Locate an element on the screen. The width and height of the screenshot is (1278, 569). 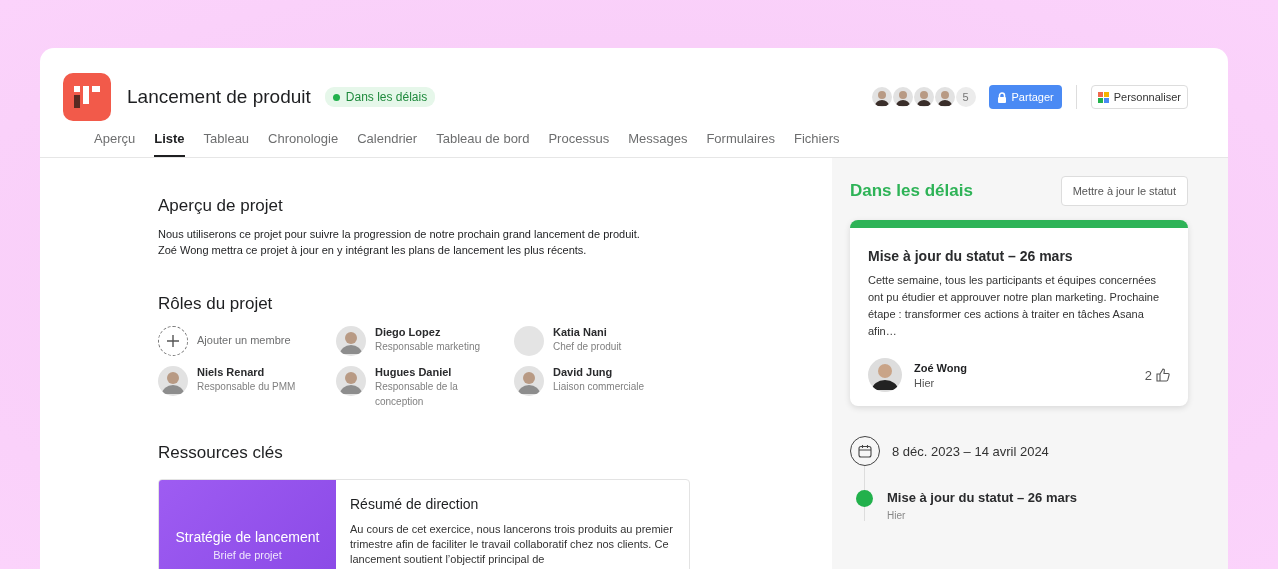
project-title: Lancement de produit is located at coordinates (219, 97).